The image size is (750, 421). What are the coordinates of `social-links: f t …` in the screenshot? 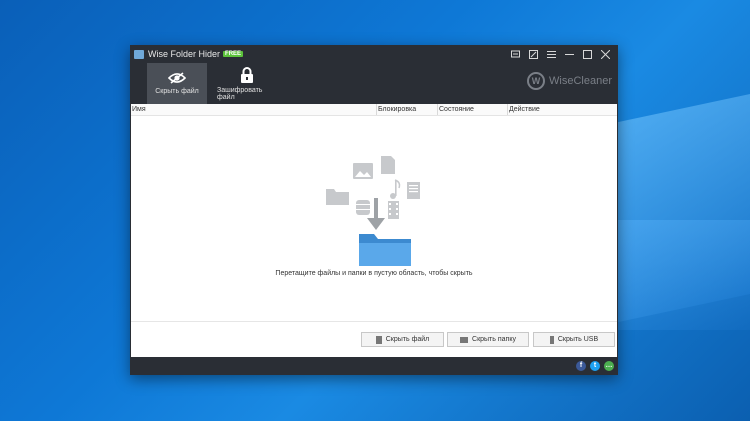 It's located at (595, 366).